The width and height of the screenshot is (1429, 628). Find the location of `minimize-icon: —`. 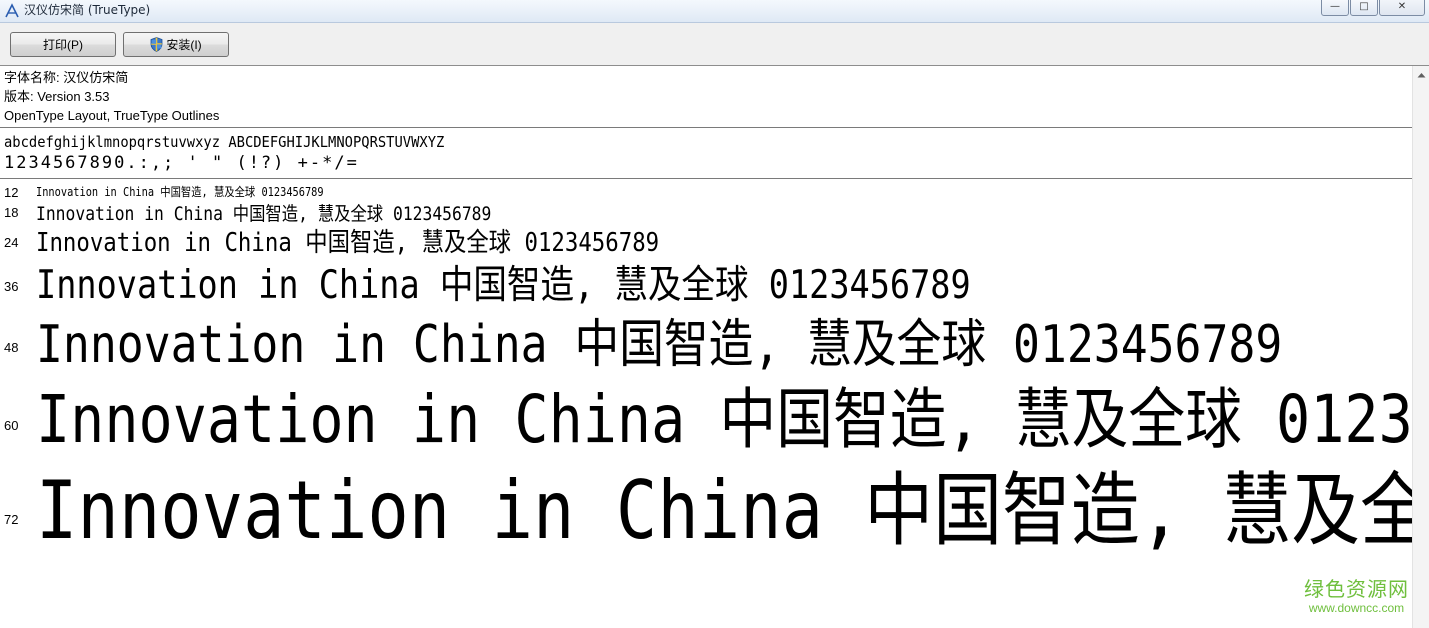

minimize-icon: — is located at coordinates (1335, 8).